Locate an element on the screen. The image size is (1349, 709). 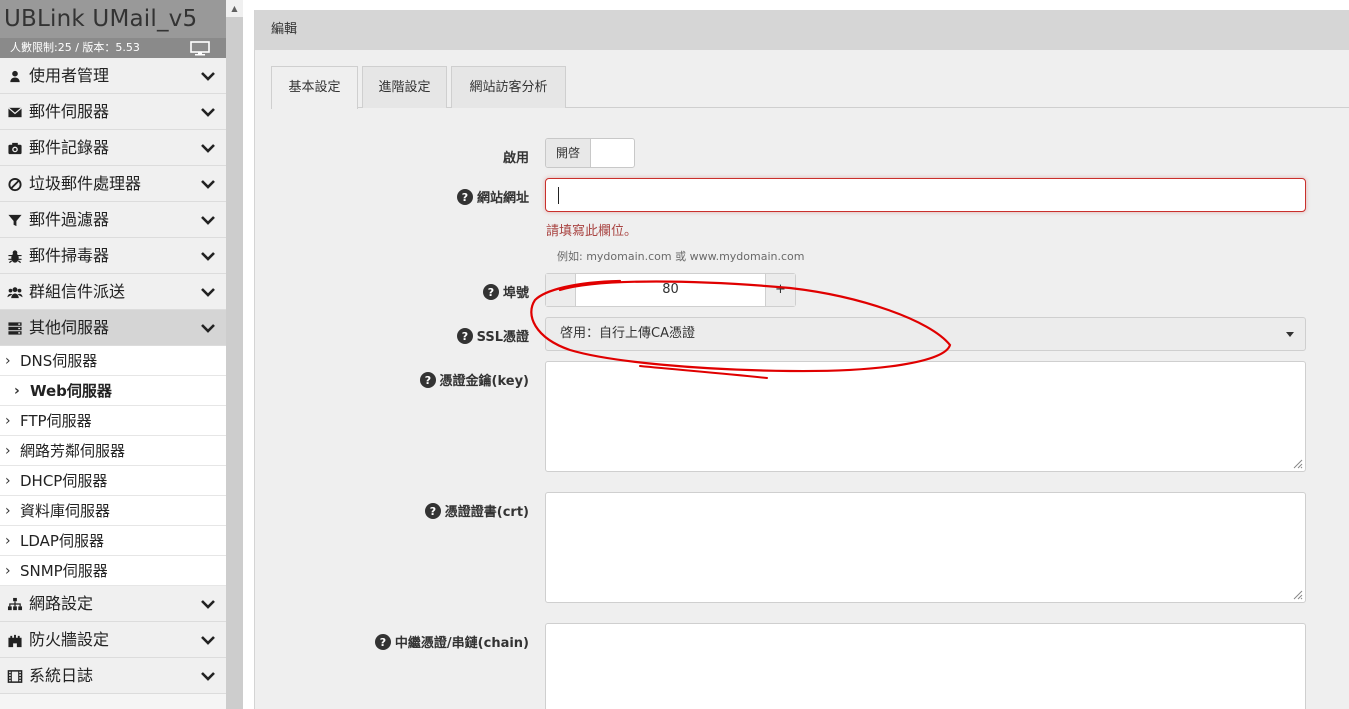
sidebar-item: 使用者管理 is located at coordinates (113, 76).